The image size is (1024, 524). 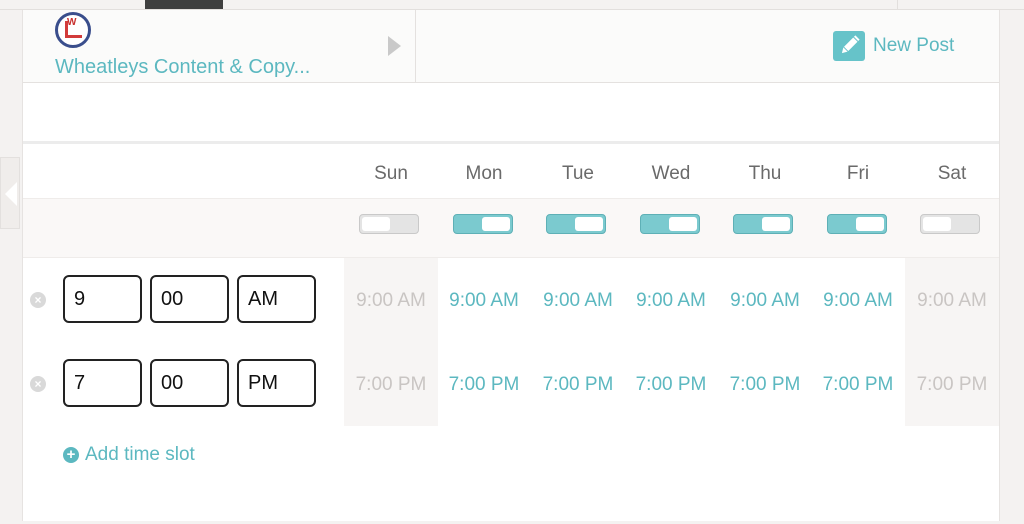 What do you see at coordinates (102, 299) in the screenshot?
I see `hour-input: 9` at bounding box center [102, 299].